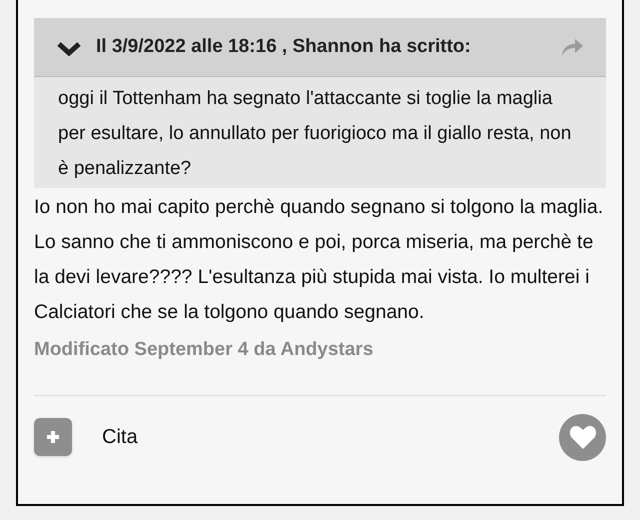 Image resolution: width=640 pixels, height=520 pixels. I want to click on like-button, so click(582, 437).